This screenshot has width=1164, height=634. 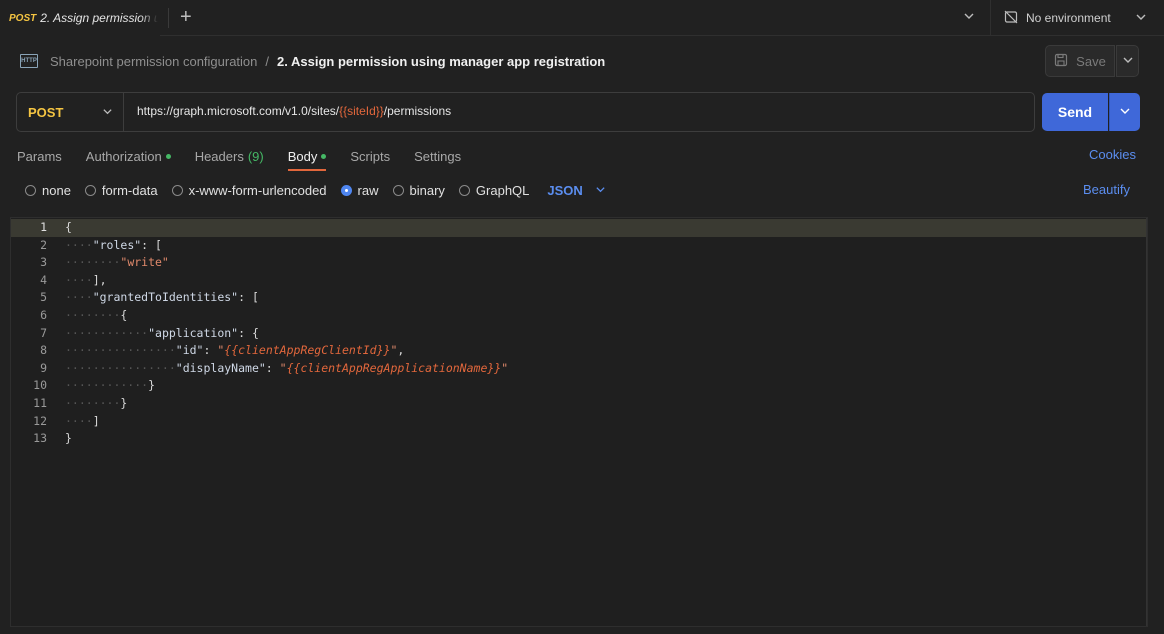 What do you see at coordinates (110, 386) in the screenshot?
I see `code-text: ············}` at bounding box center [110, 386].